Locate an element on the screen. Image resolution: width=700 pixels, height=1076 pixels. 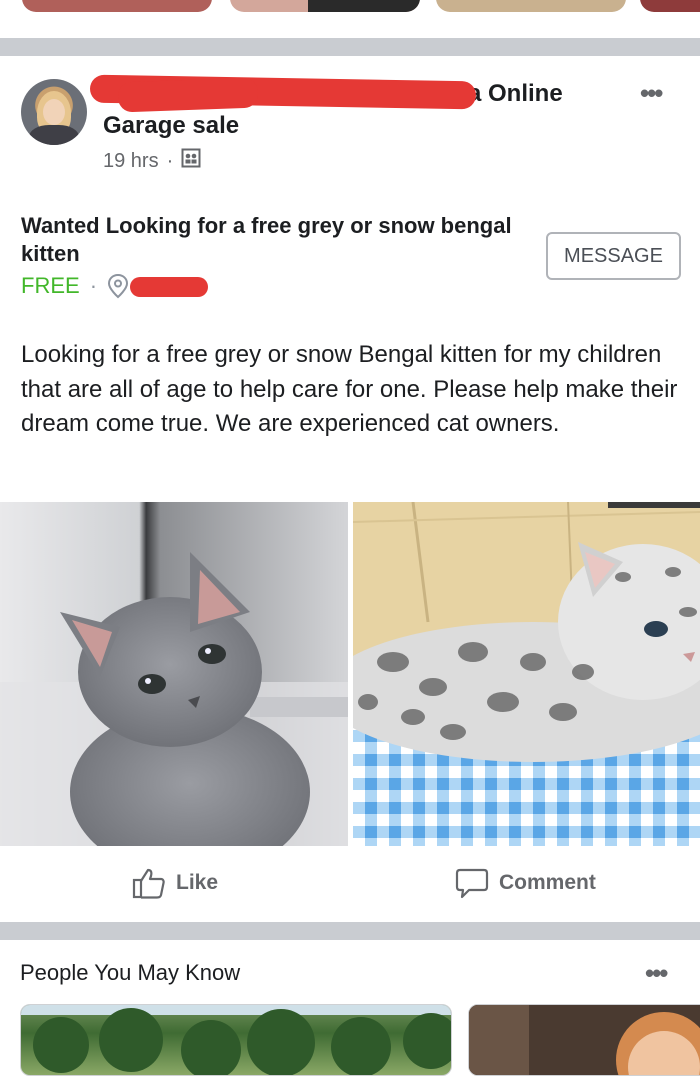
location-pin-icon is located at coordinates (118, 286).